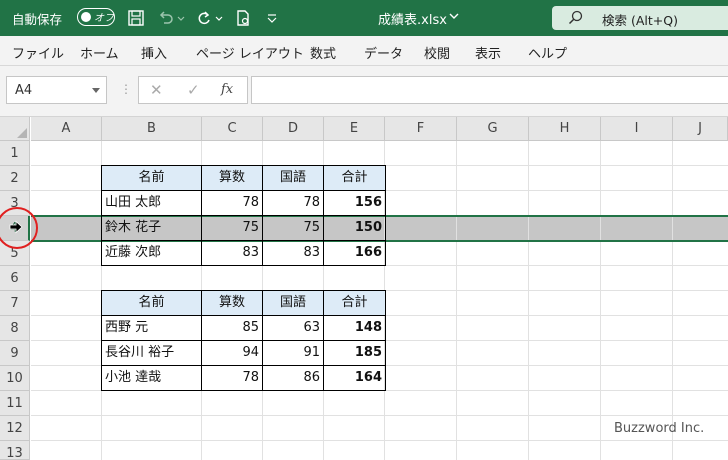 The height and width of the screenshot is (460, 728). What do you see at coordinates (99, 52) in the screenshot?
I see `tab-home: ホーム` at bounding box center [99, 52].